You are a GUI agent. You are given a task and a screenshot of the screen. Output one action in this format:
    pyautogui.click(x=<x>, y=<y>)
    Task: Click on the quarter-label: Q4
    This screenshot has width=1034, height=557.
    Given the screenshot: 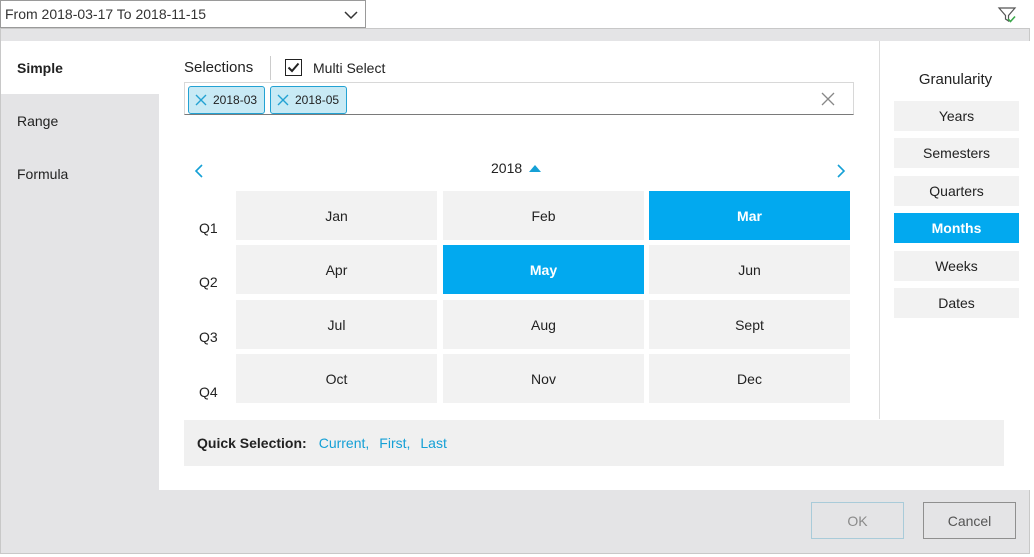 What is the action you would take?
    pyautogui.click(x=208, y=392)
    